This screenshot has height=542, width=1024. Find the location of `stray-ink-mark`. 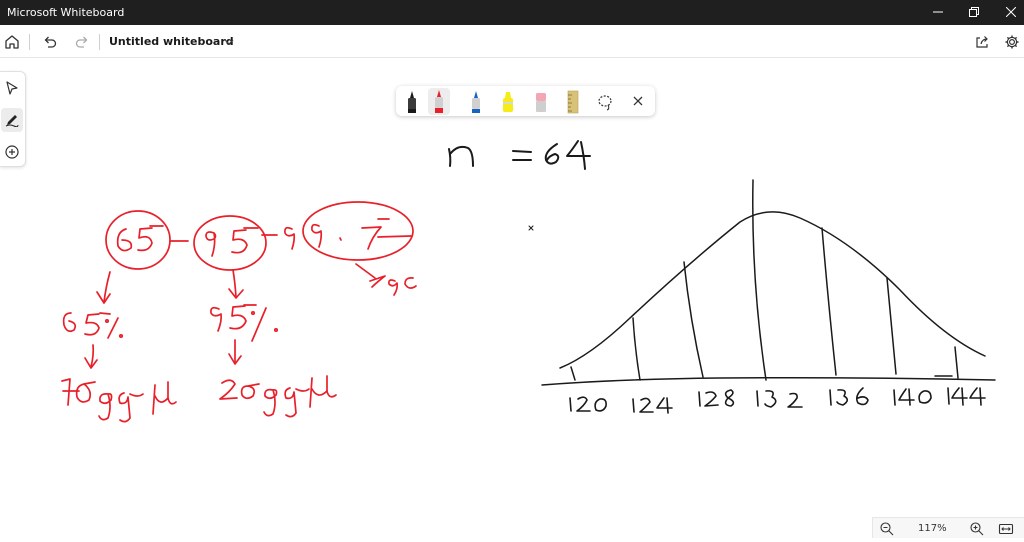

stray-ink-mark is located at coordinates (531, 228).